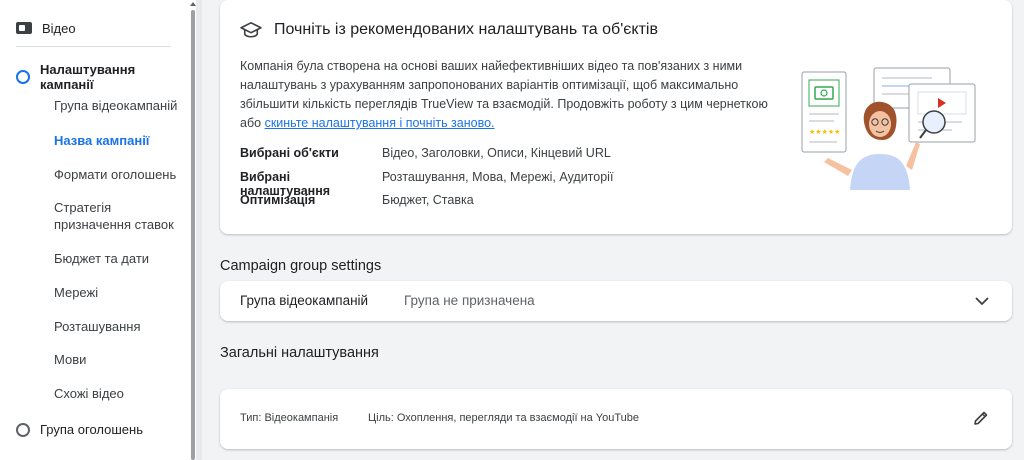 This screenshot has height=460, width=1024. I want to click on nav-section-campaign-settings-label: Налаштування кампанії, so click(88, 77).